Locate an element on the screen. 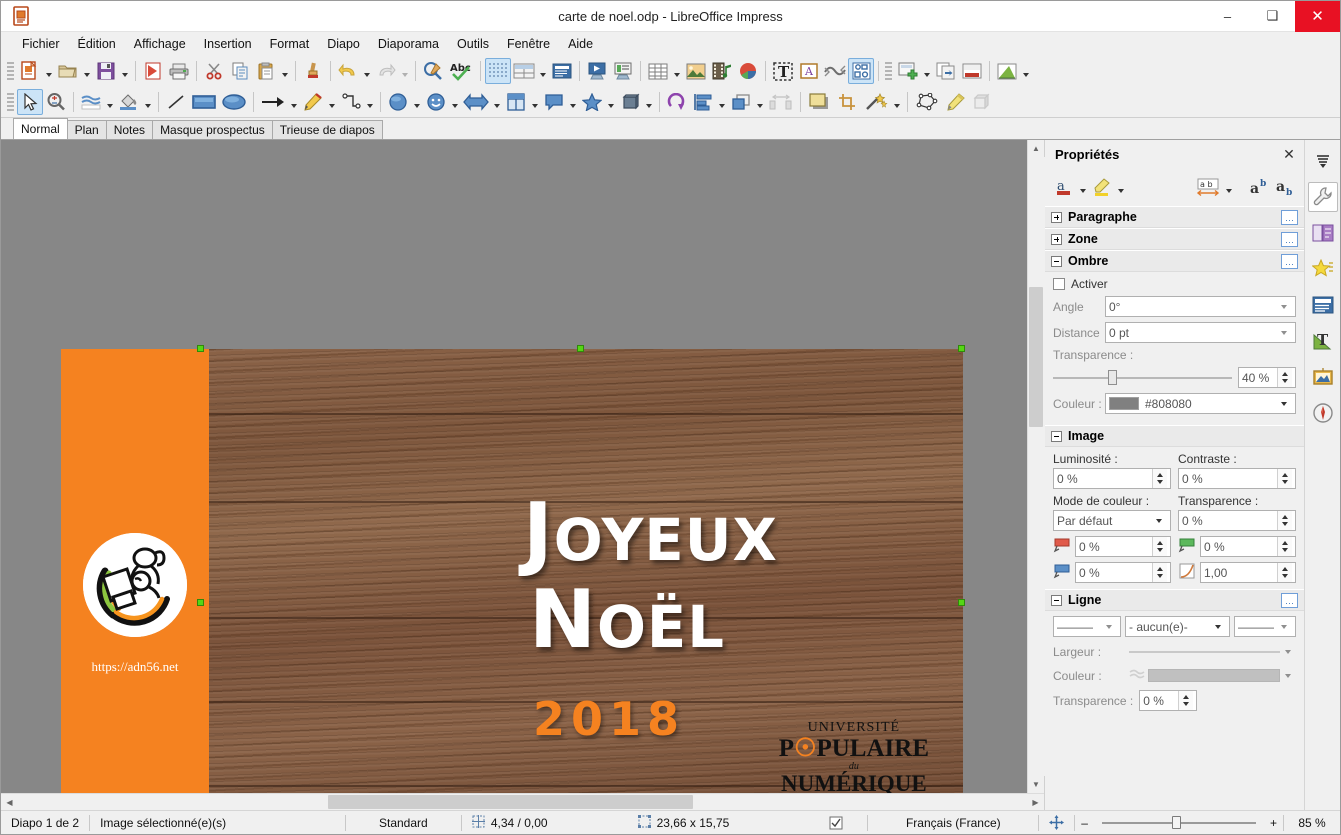  properties-wrench-icon is located at coordinates (1322, 197).